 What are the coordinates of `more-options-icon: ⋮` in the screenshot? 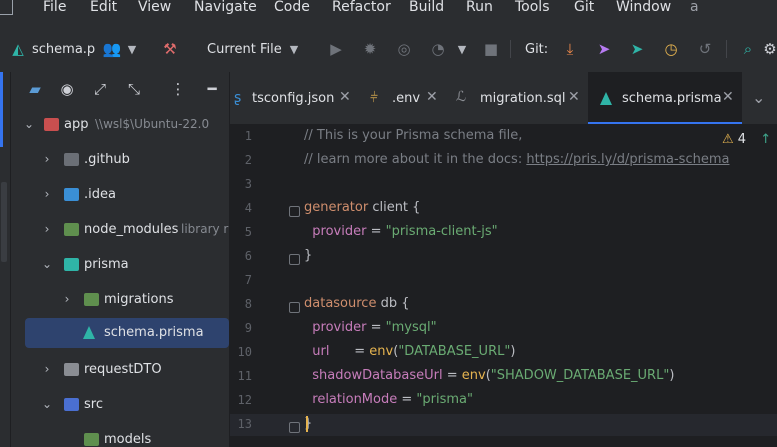 It's located at (178, 89).